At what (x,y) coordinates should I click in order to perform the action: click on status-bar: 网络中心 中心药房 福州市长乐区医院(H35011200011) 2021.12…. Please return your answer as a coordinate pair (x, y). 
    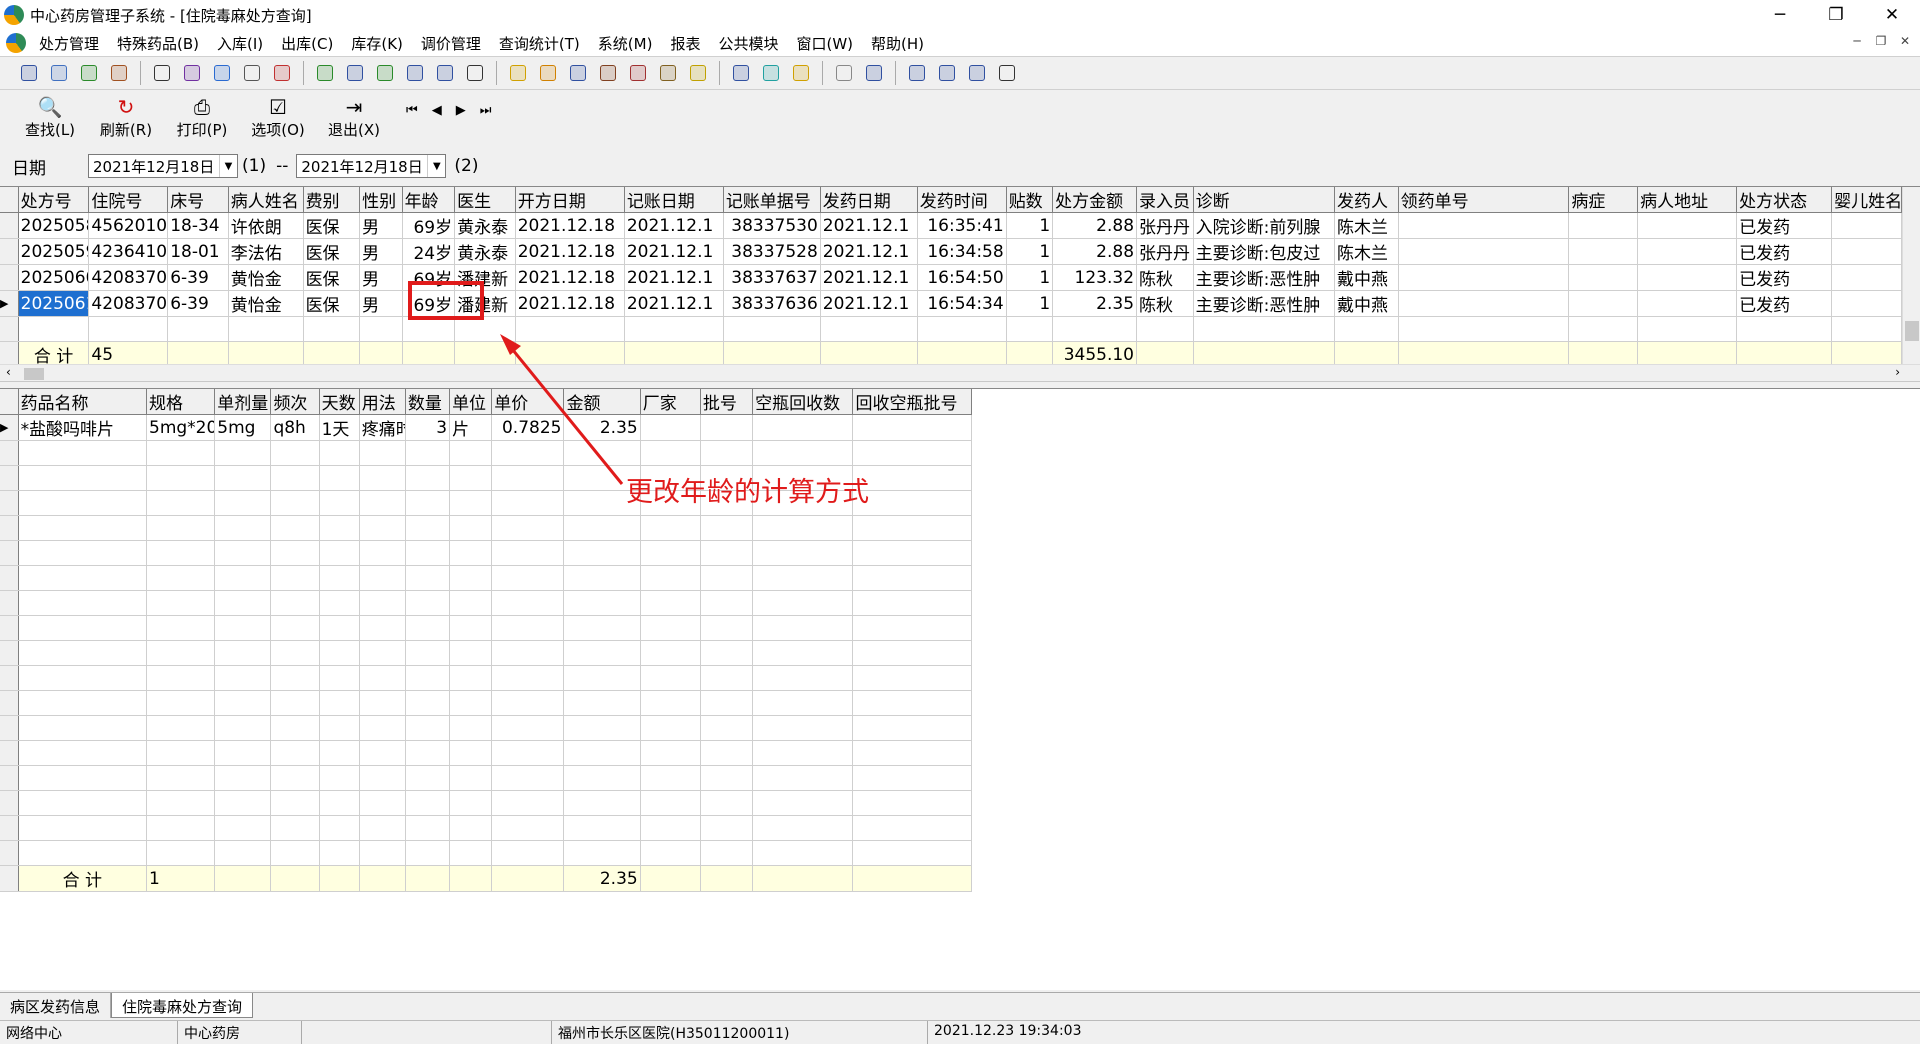
    Looking at the image, I should click on (960, 1032).